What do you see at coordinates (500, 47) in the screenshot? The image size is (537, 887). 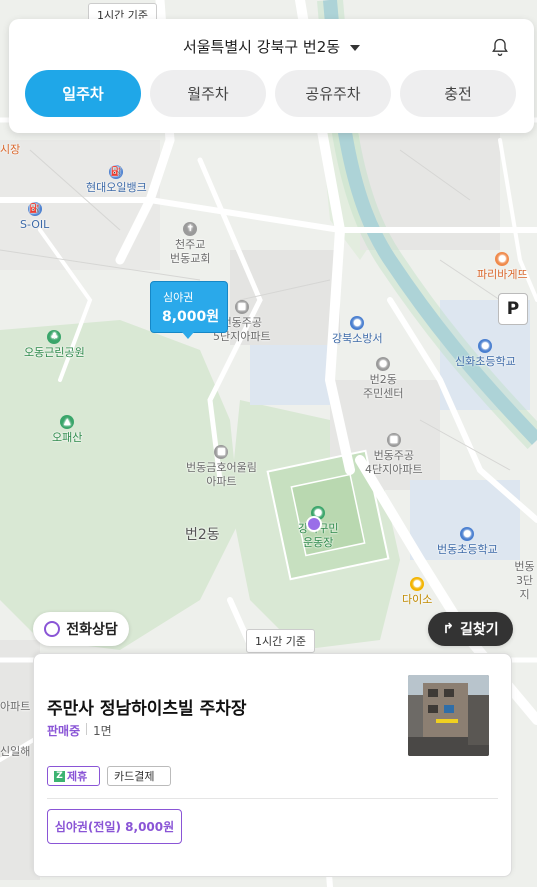 I see `bell-icon` at bounding box center [500, 47].